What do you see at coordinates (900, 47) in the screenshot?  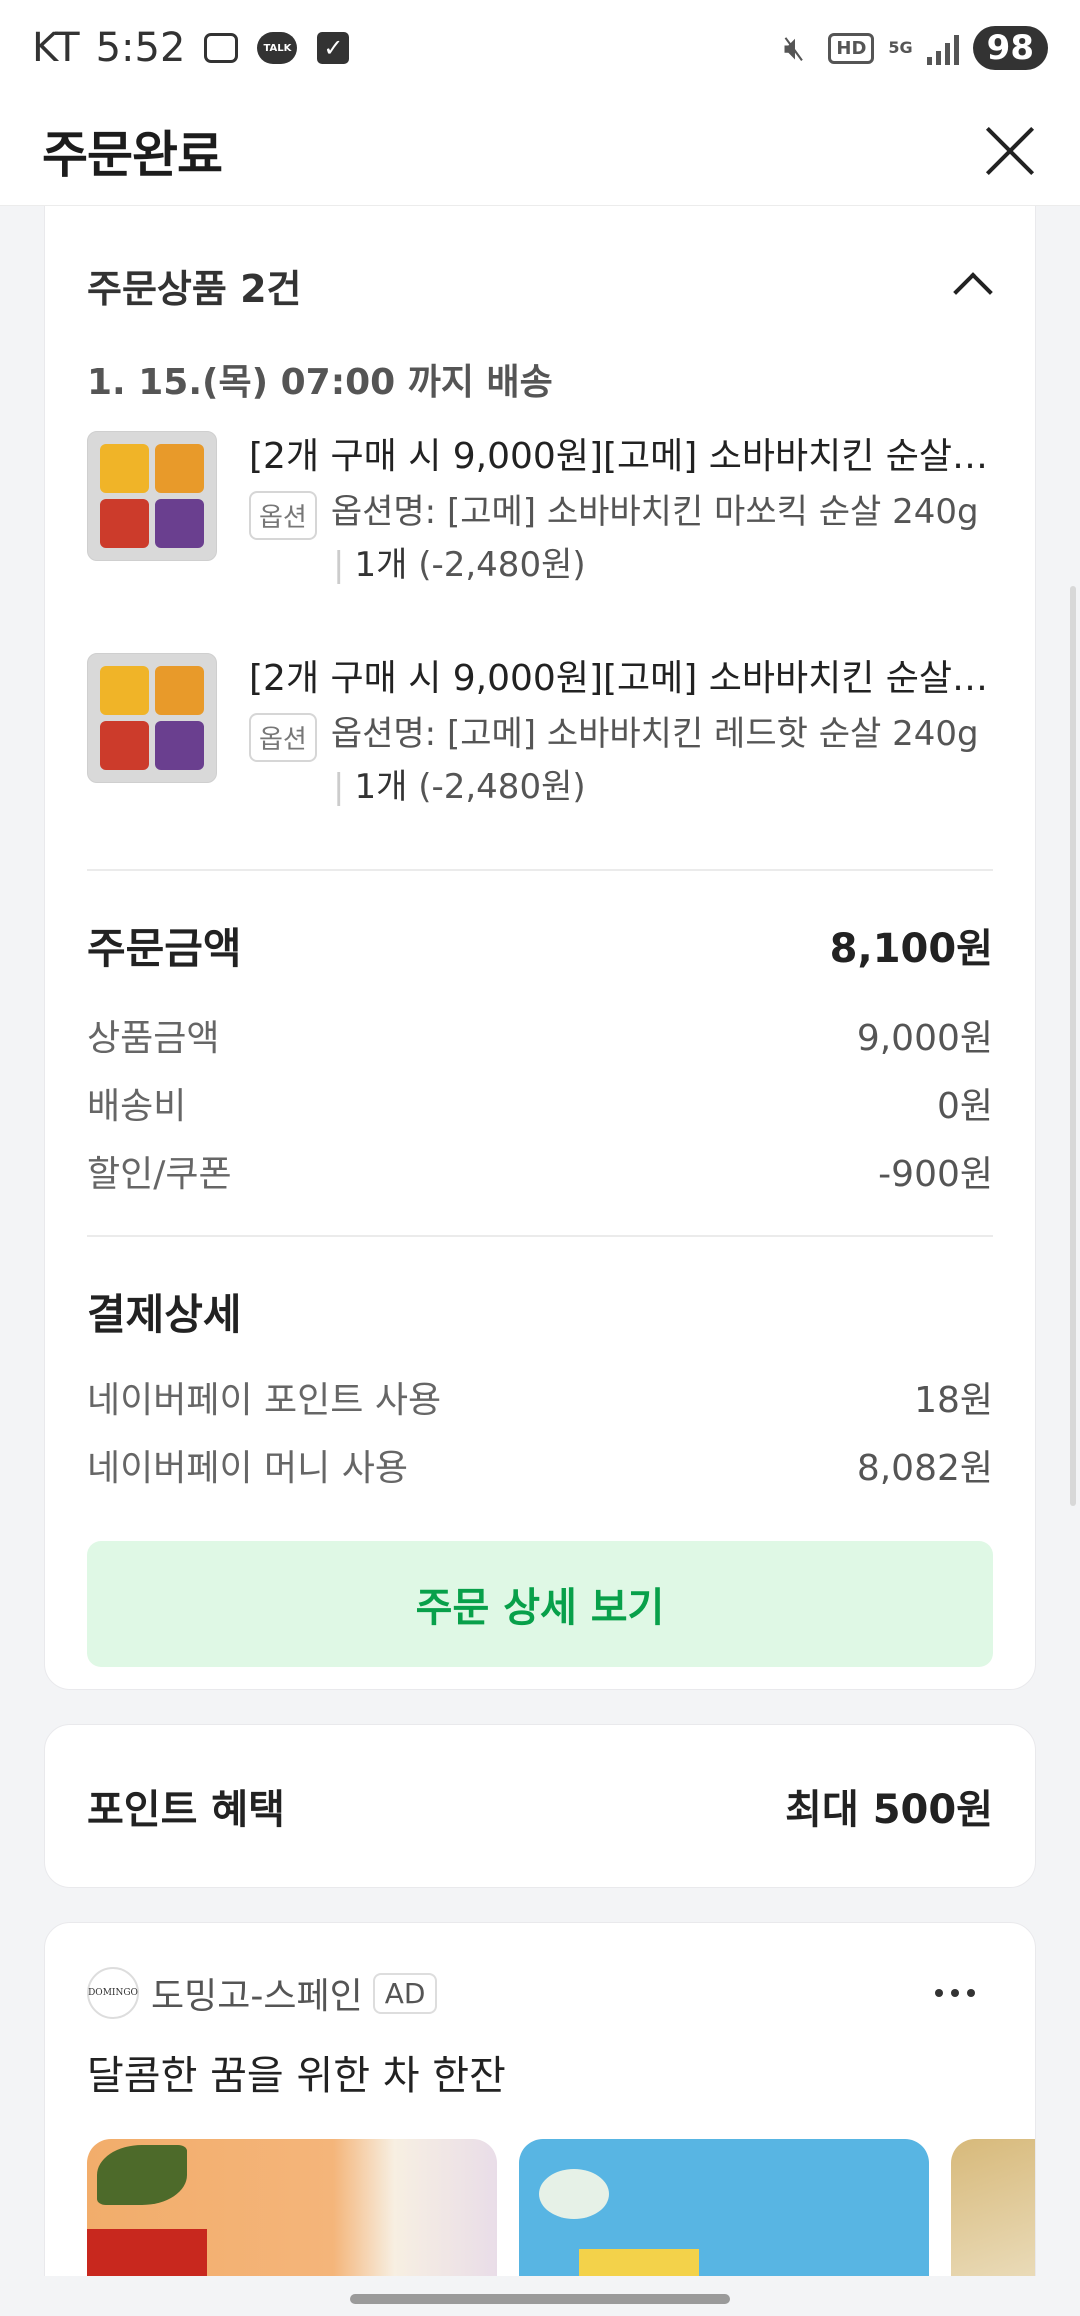 I see `network-5g-icon: 5G` at bounding box center [900, 47].